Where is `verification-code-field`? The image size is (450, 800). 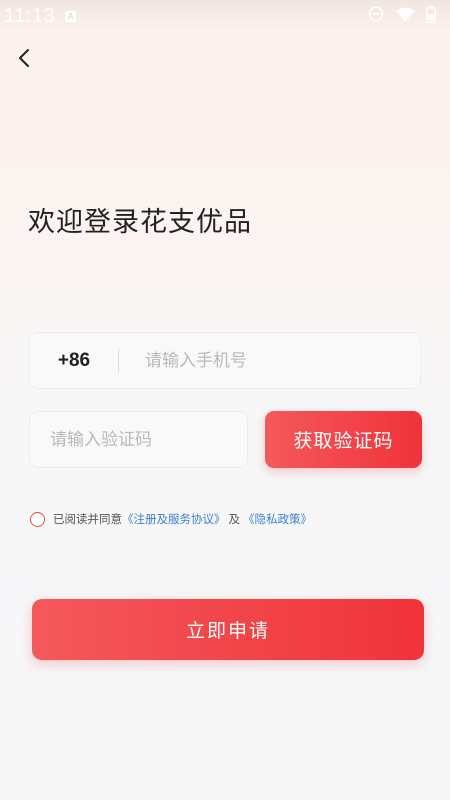
verification-code-field is located at coordinates (138, 439).